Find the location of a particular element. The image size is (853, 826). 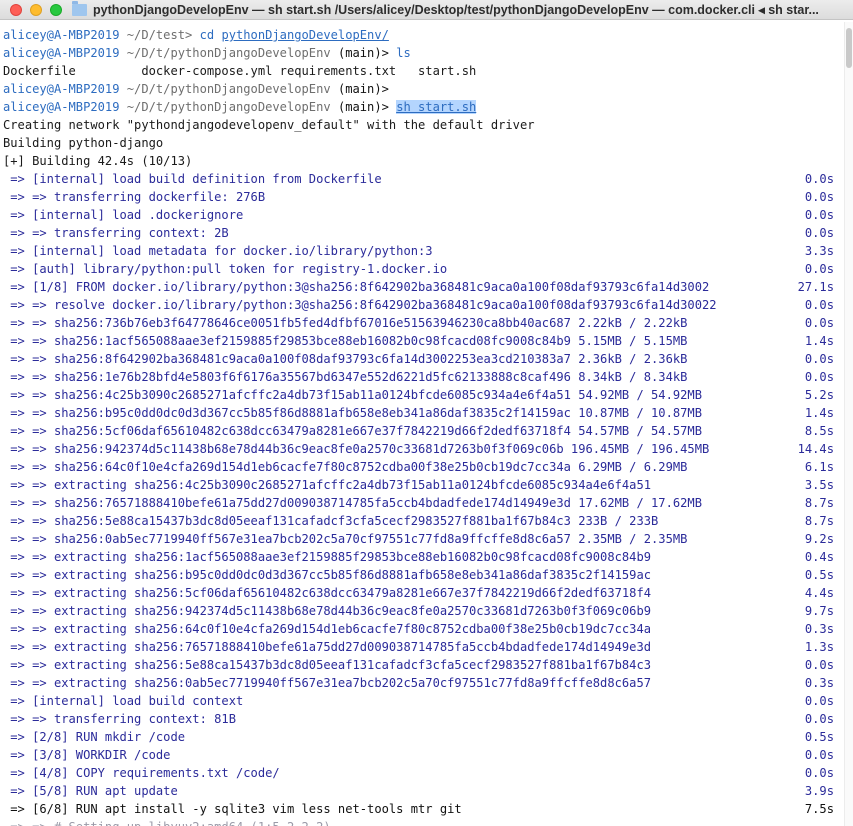

build-step-time: 3.3s is located at coordinates (819, 251).